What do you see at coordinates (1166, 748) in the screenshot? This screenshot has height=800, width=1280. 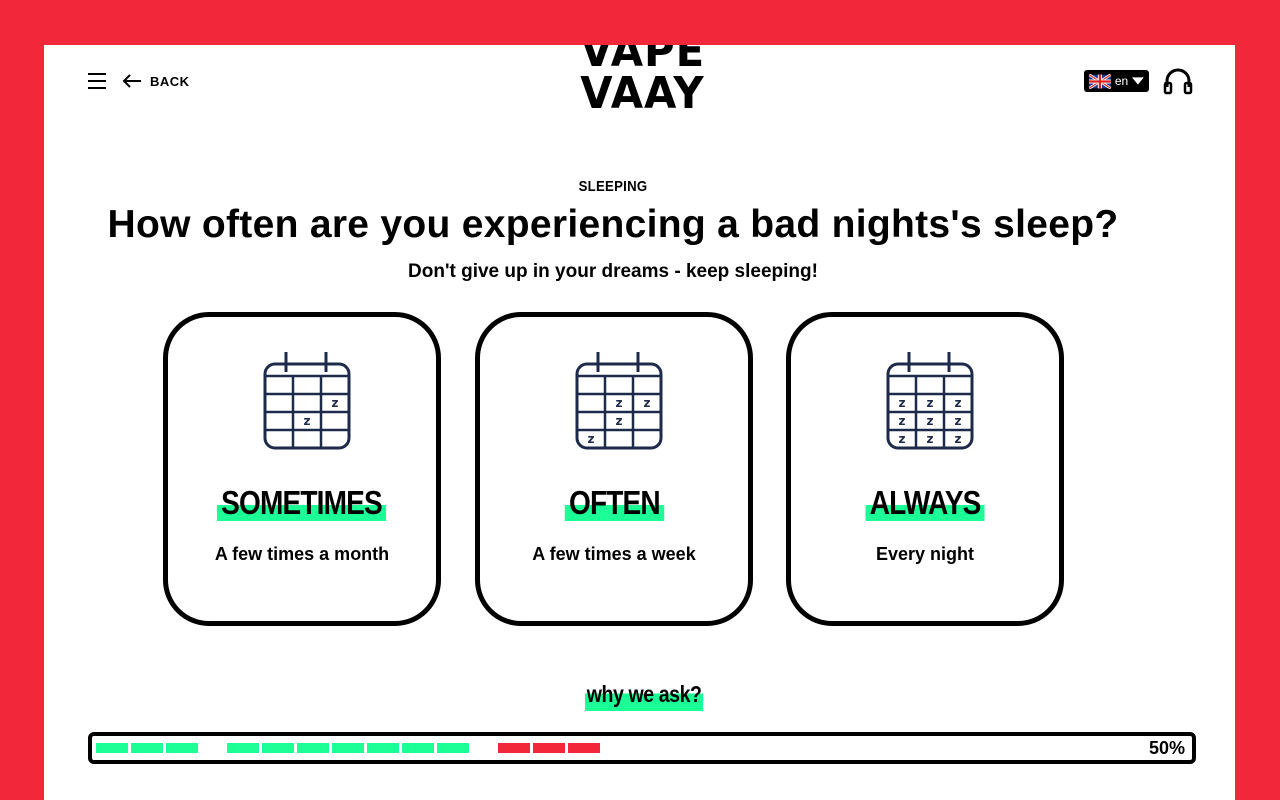 I see `progress-percent: 50%` at bounding box center [1166, 748].